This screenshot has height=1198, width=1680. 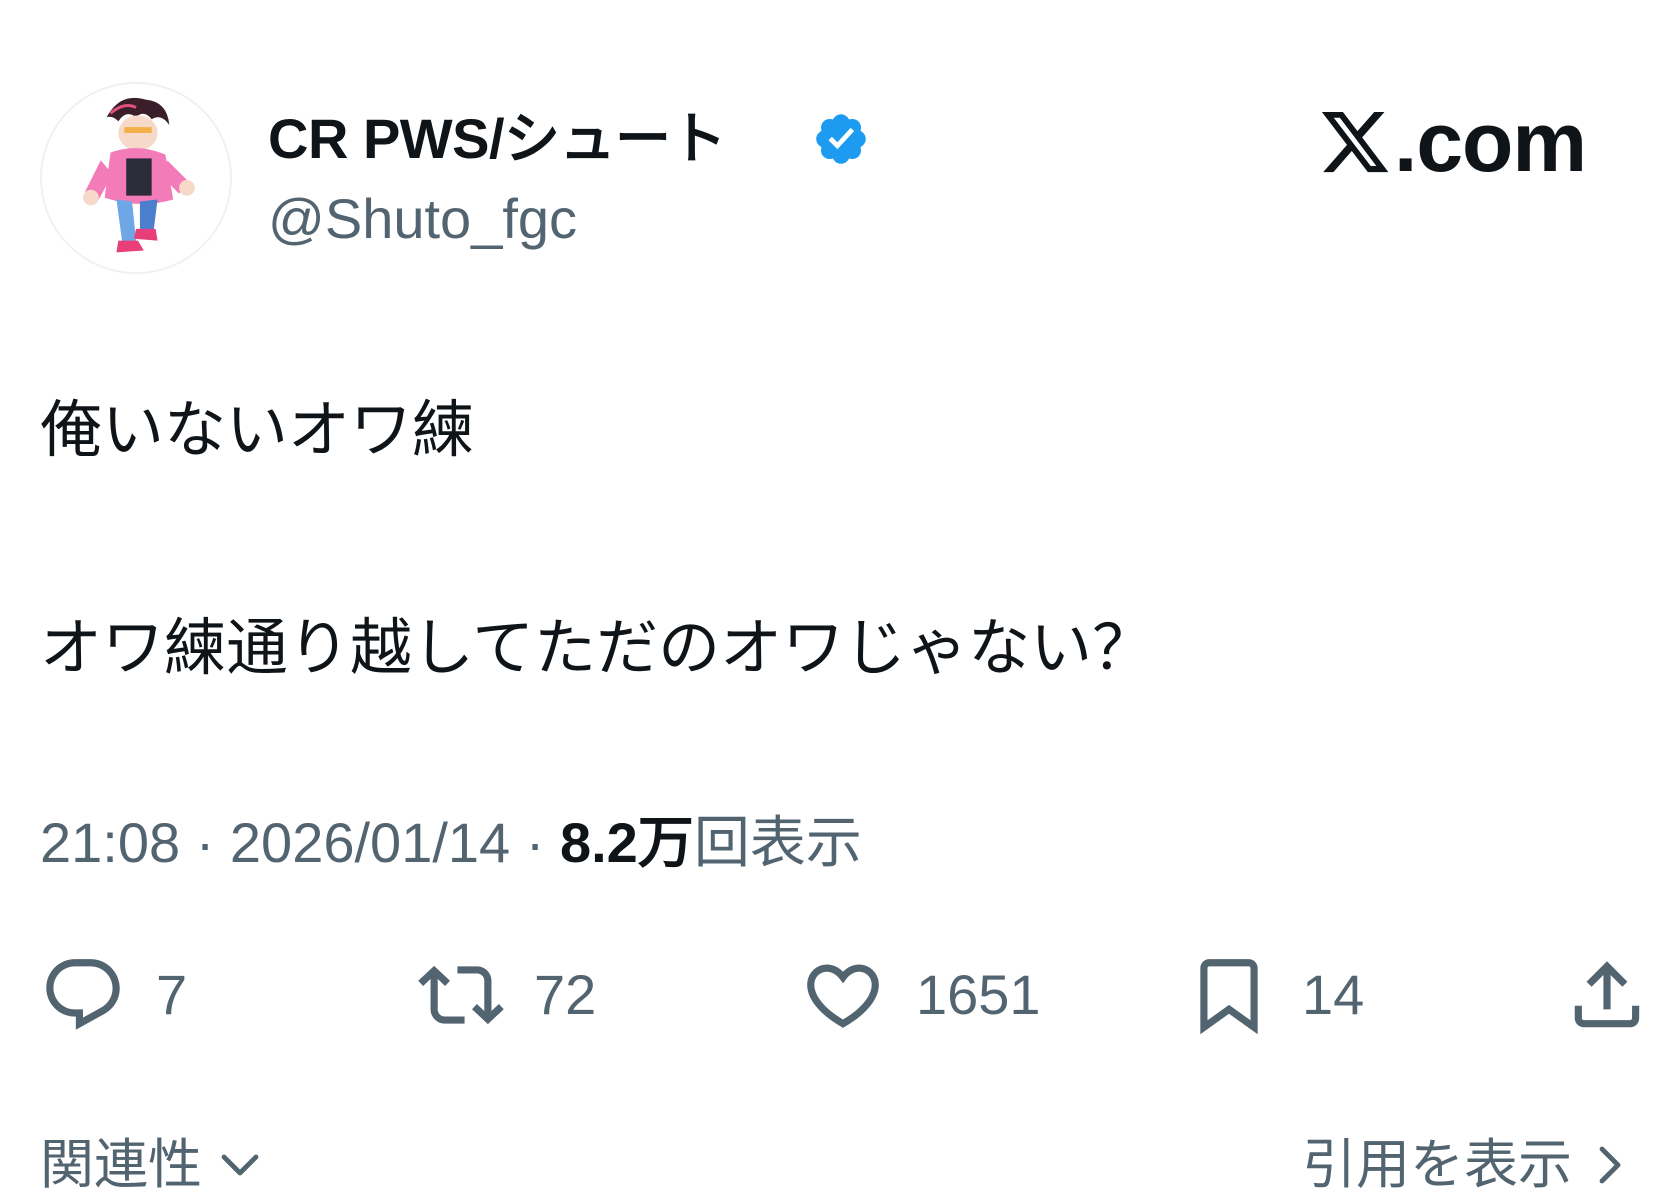 I want to click on share-button, so click(x=1607, y=995).